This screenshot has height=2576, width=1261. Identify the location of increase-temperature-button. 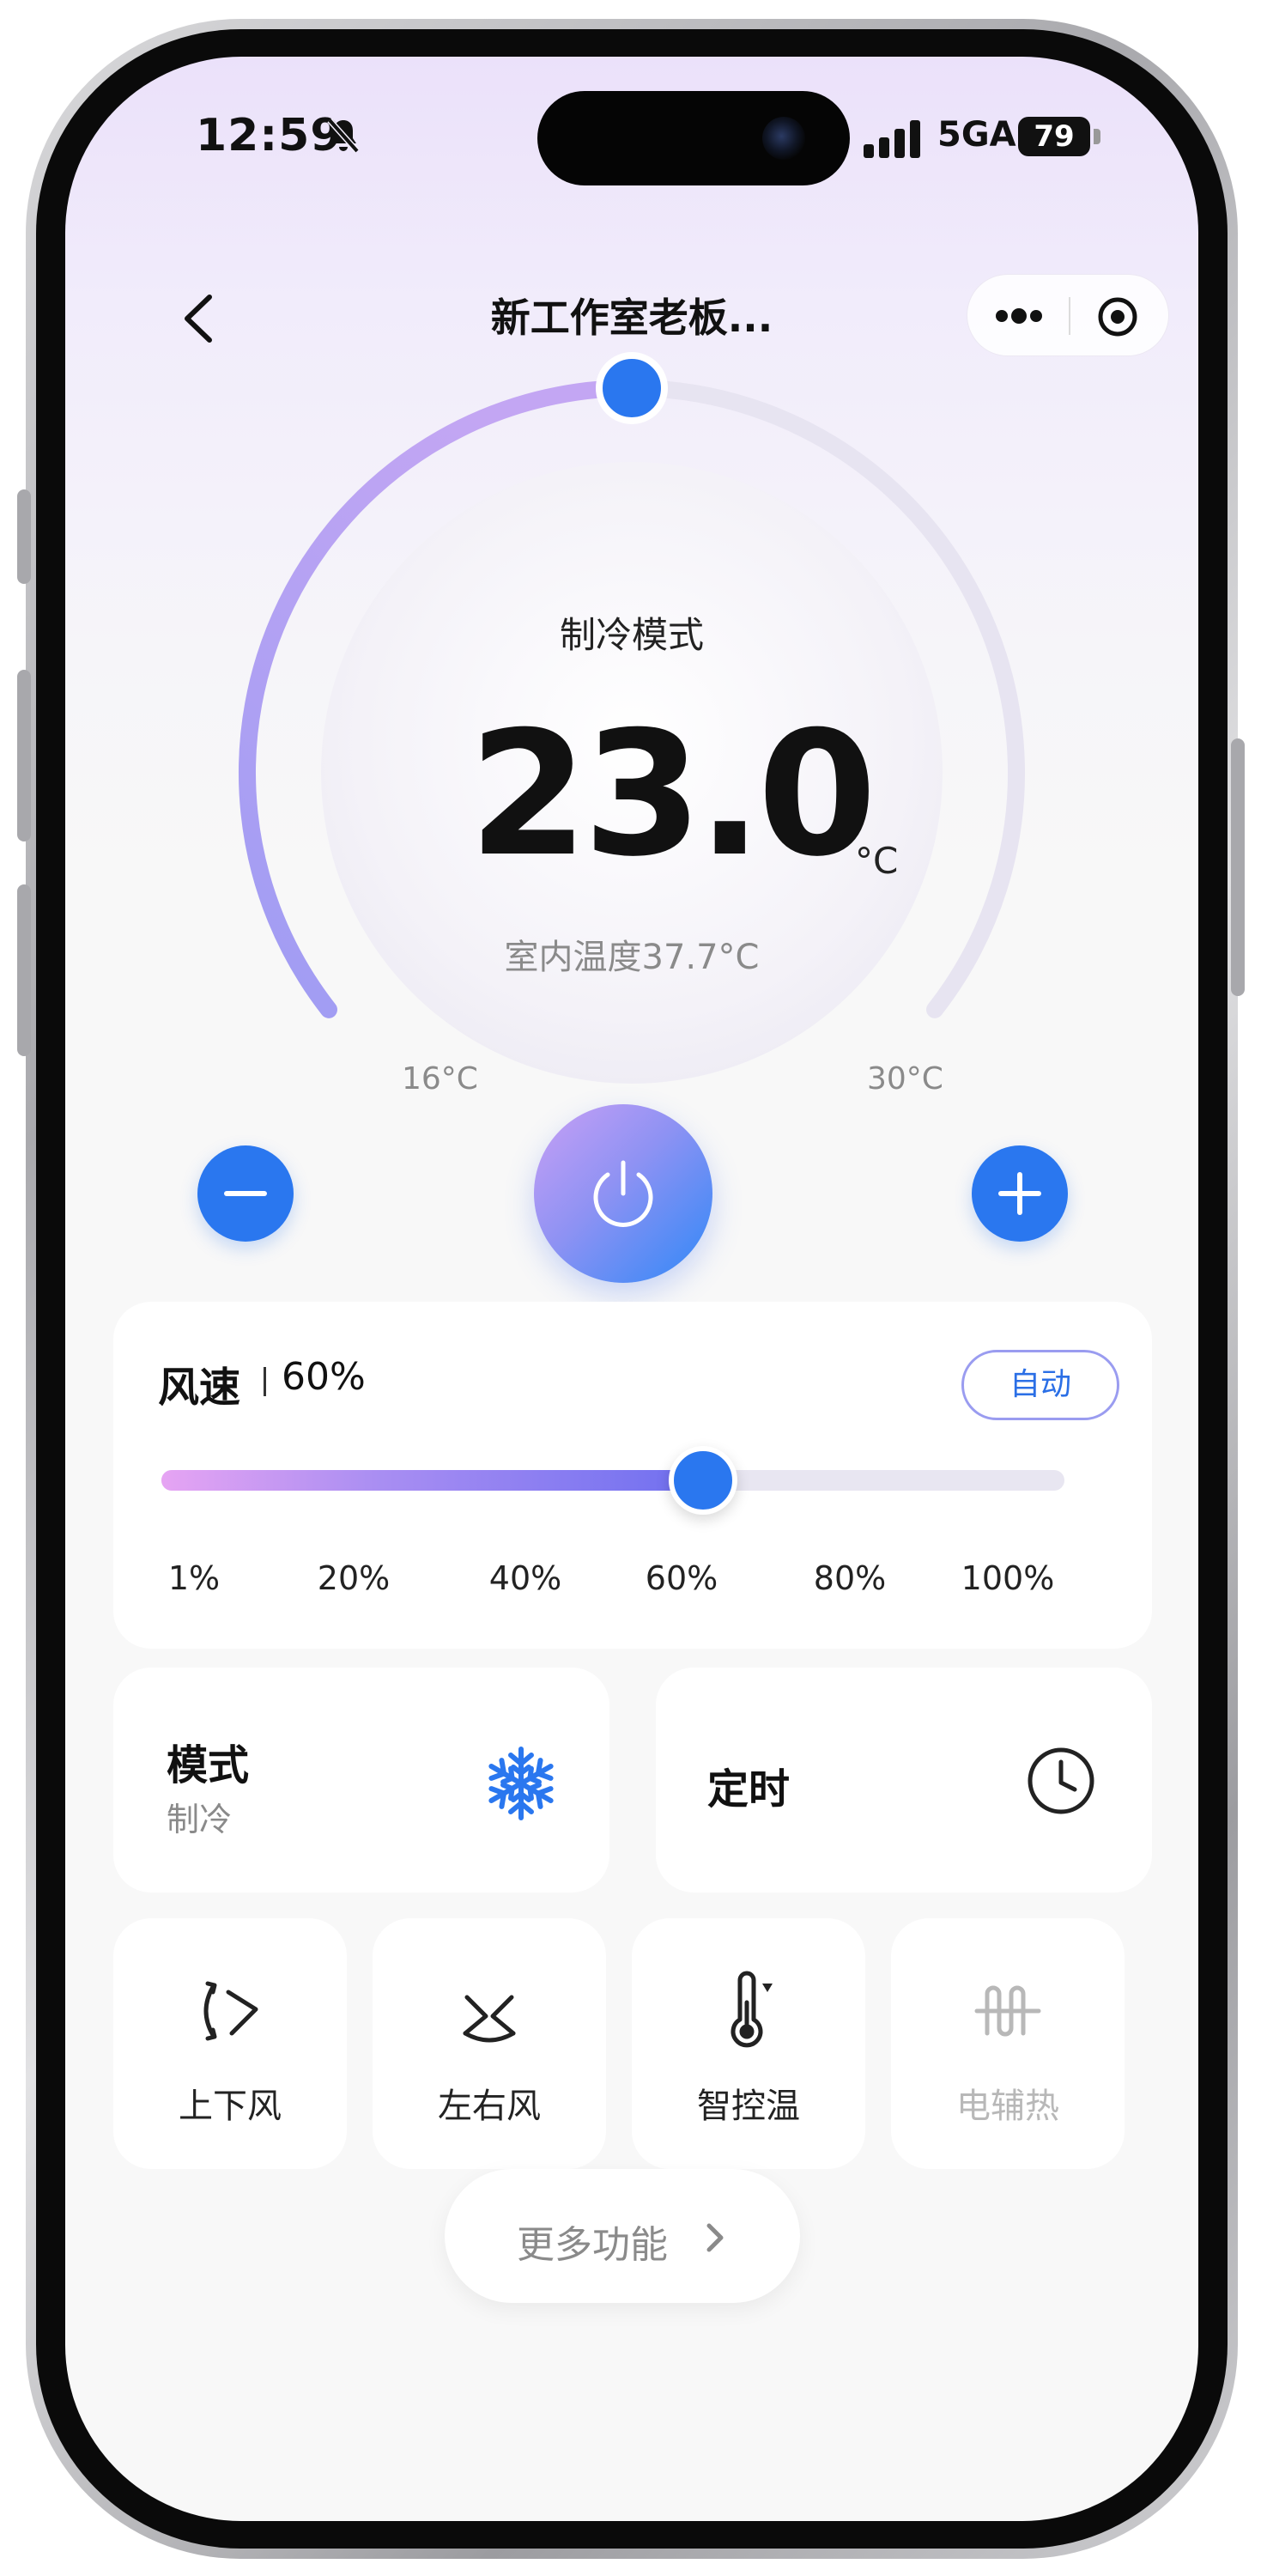
(1020, 1193).